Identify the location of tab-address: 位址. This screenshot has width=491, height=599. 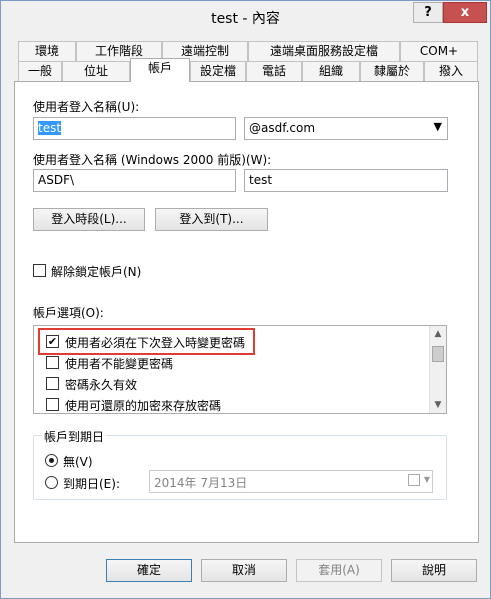
(96, 71).